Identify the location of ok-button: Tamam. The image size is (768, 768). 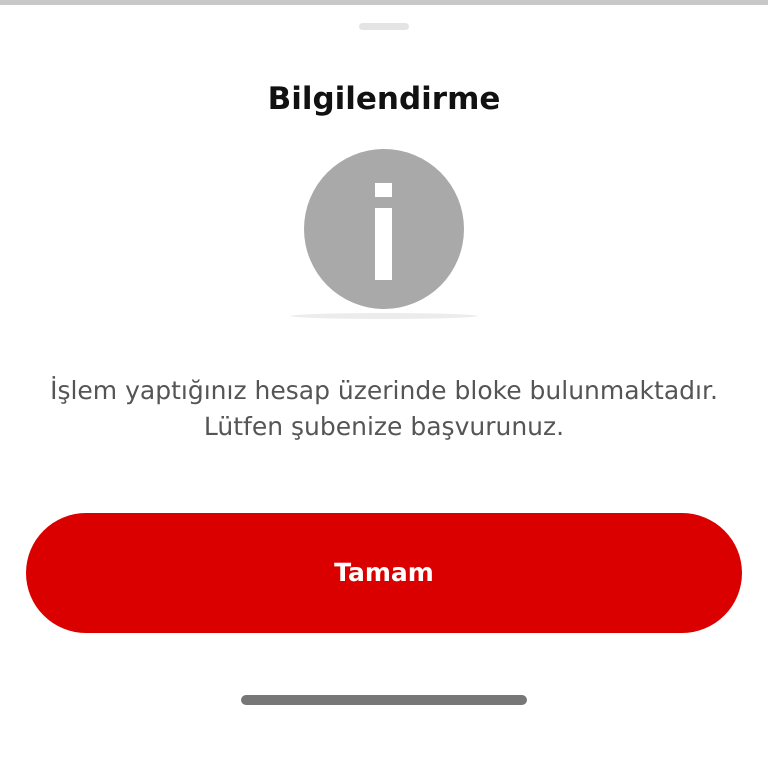
(384, 572).